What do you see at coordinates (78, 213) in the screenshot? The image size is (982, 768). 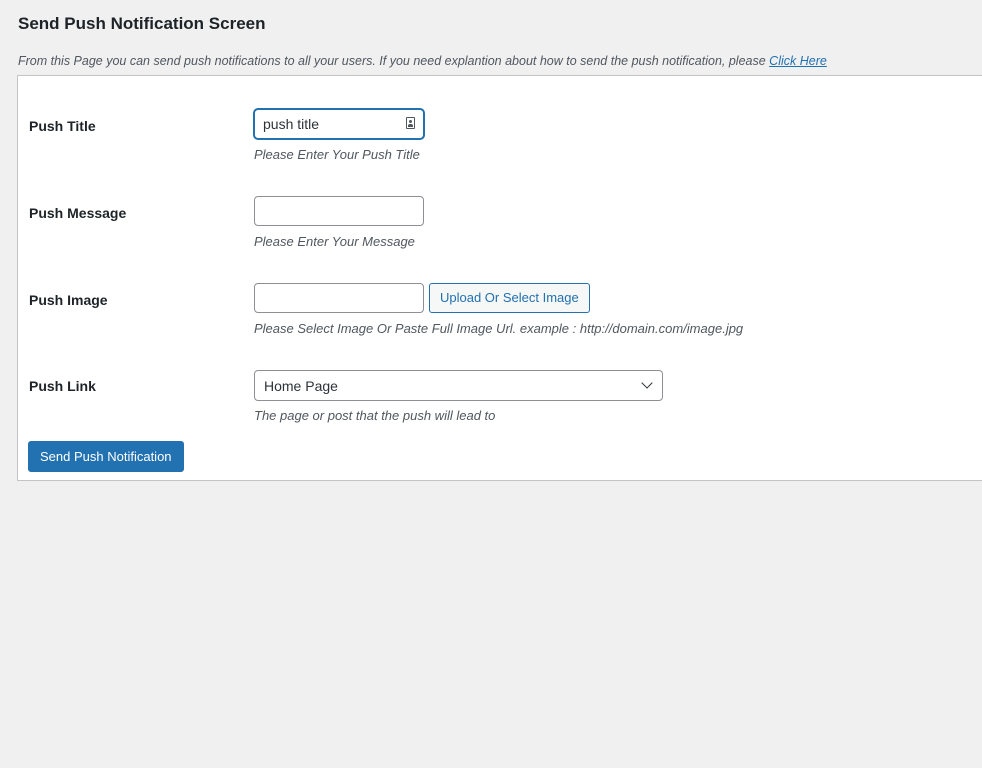 I see `push-message-label: Push Message` at bounding box center [78, 213].